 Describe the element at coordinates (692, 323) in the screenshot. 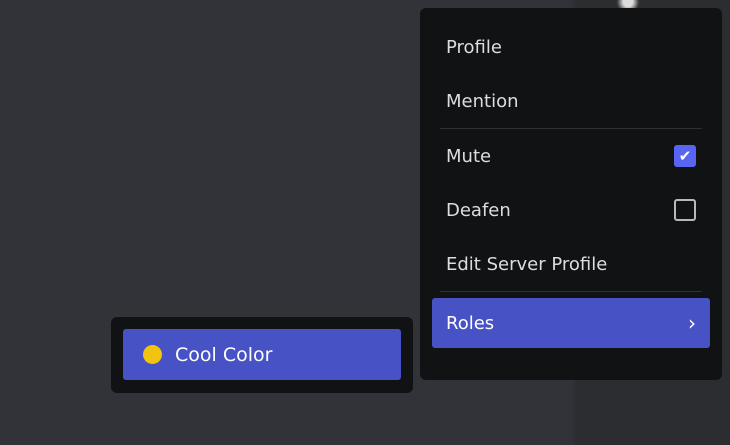

I see `chevron-right-icon: ›` at that location.